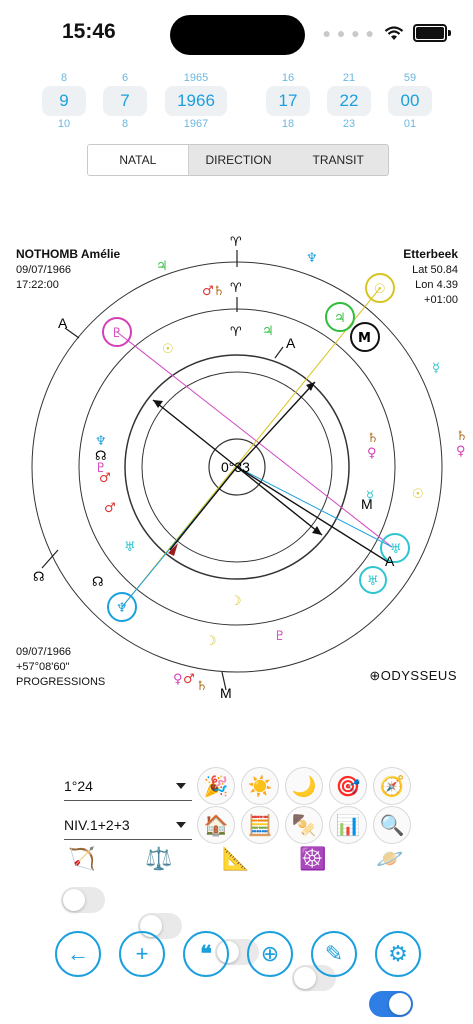 The image size is (473, 1024). I want to click on level-select: NIV.1+2+3, so click(128, 825).